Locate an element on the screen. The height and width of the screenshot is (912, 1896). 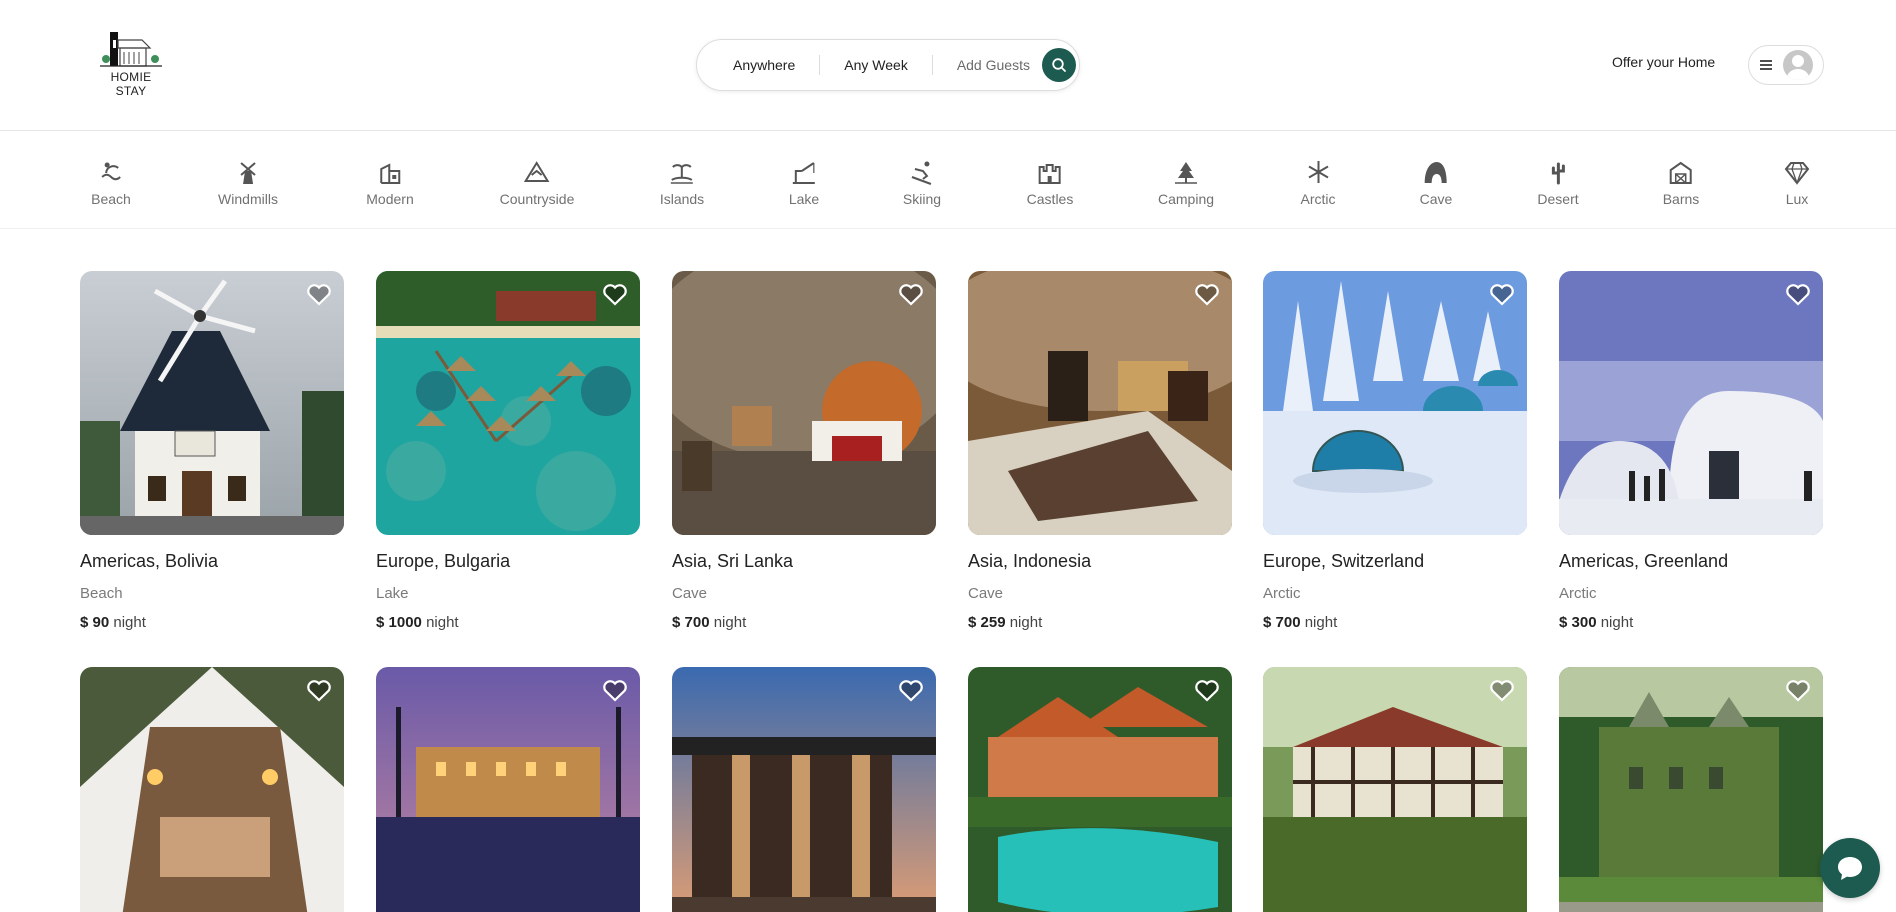
search-where: Anywhere is located at coordinates (765, 65).